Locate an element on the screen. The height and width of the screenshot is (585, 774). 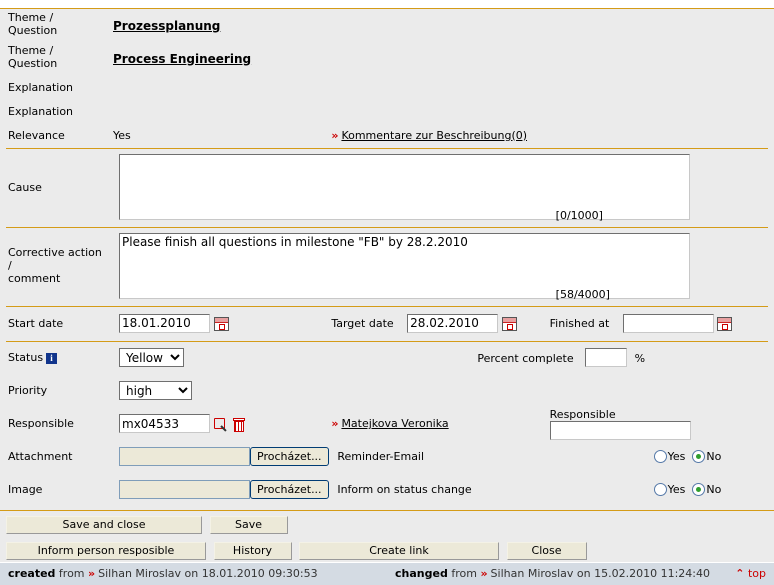
cell-responsible-input is located at coordinates (222, 423).